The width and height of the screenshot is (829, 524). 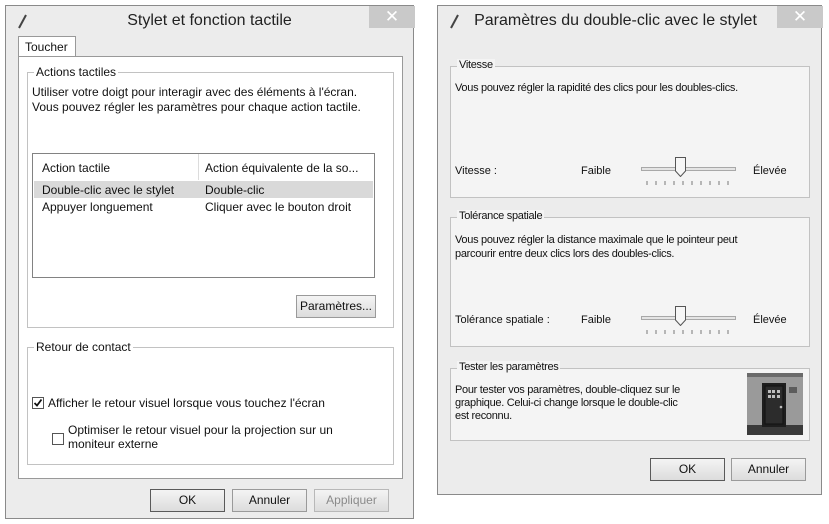 I want to click on tolerance-low-label: Faible, so click(x=596, y=320).